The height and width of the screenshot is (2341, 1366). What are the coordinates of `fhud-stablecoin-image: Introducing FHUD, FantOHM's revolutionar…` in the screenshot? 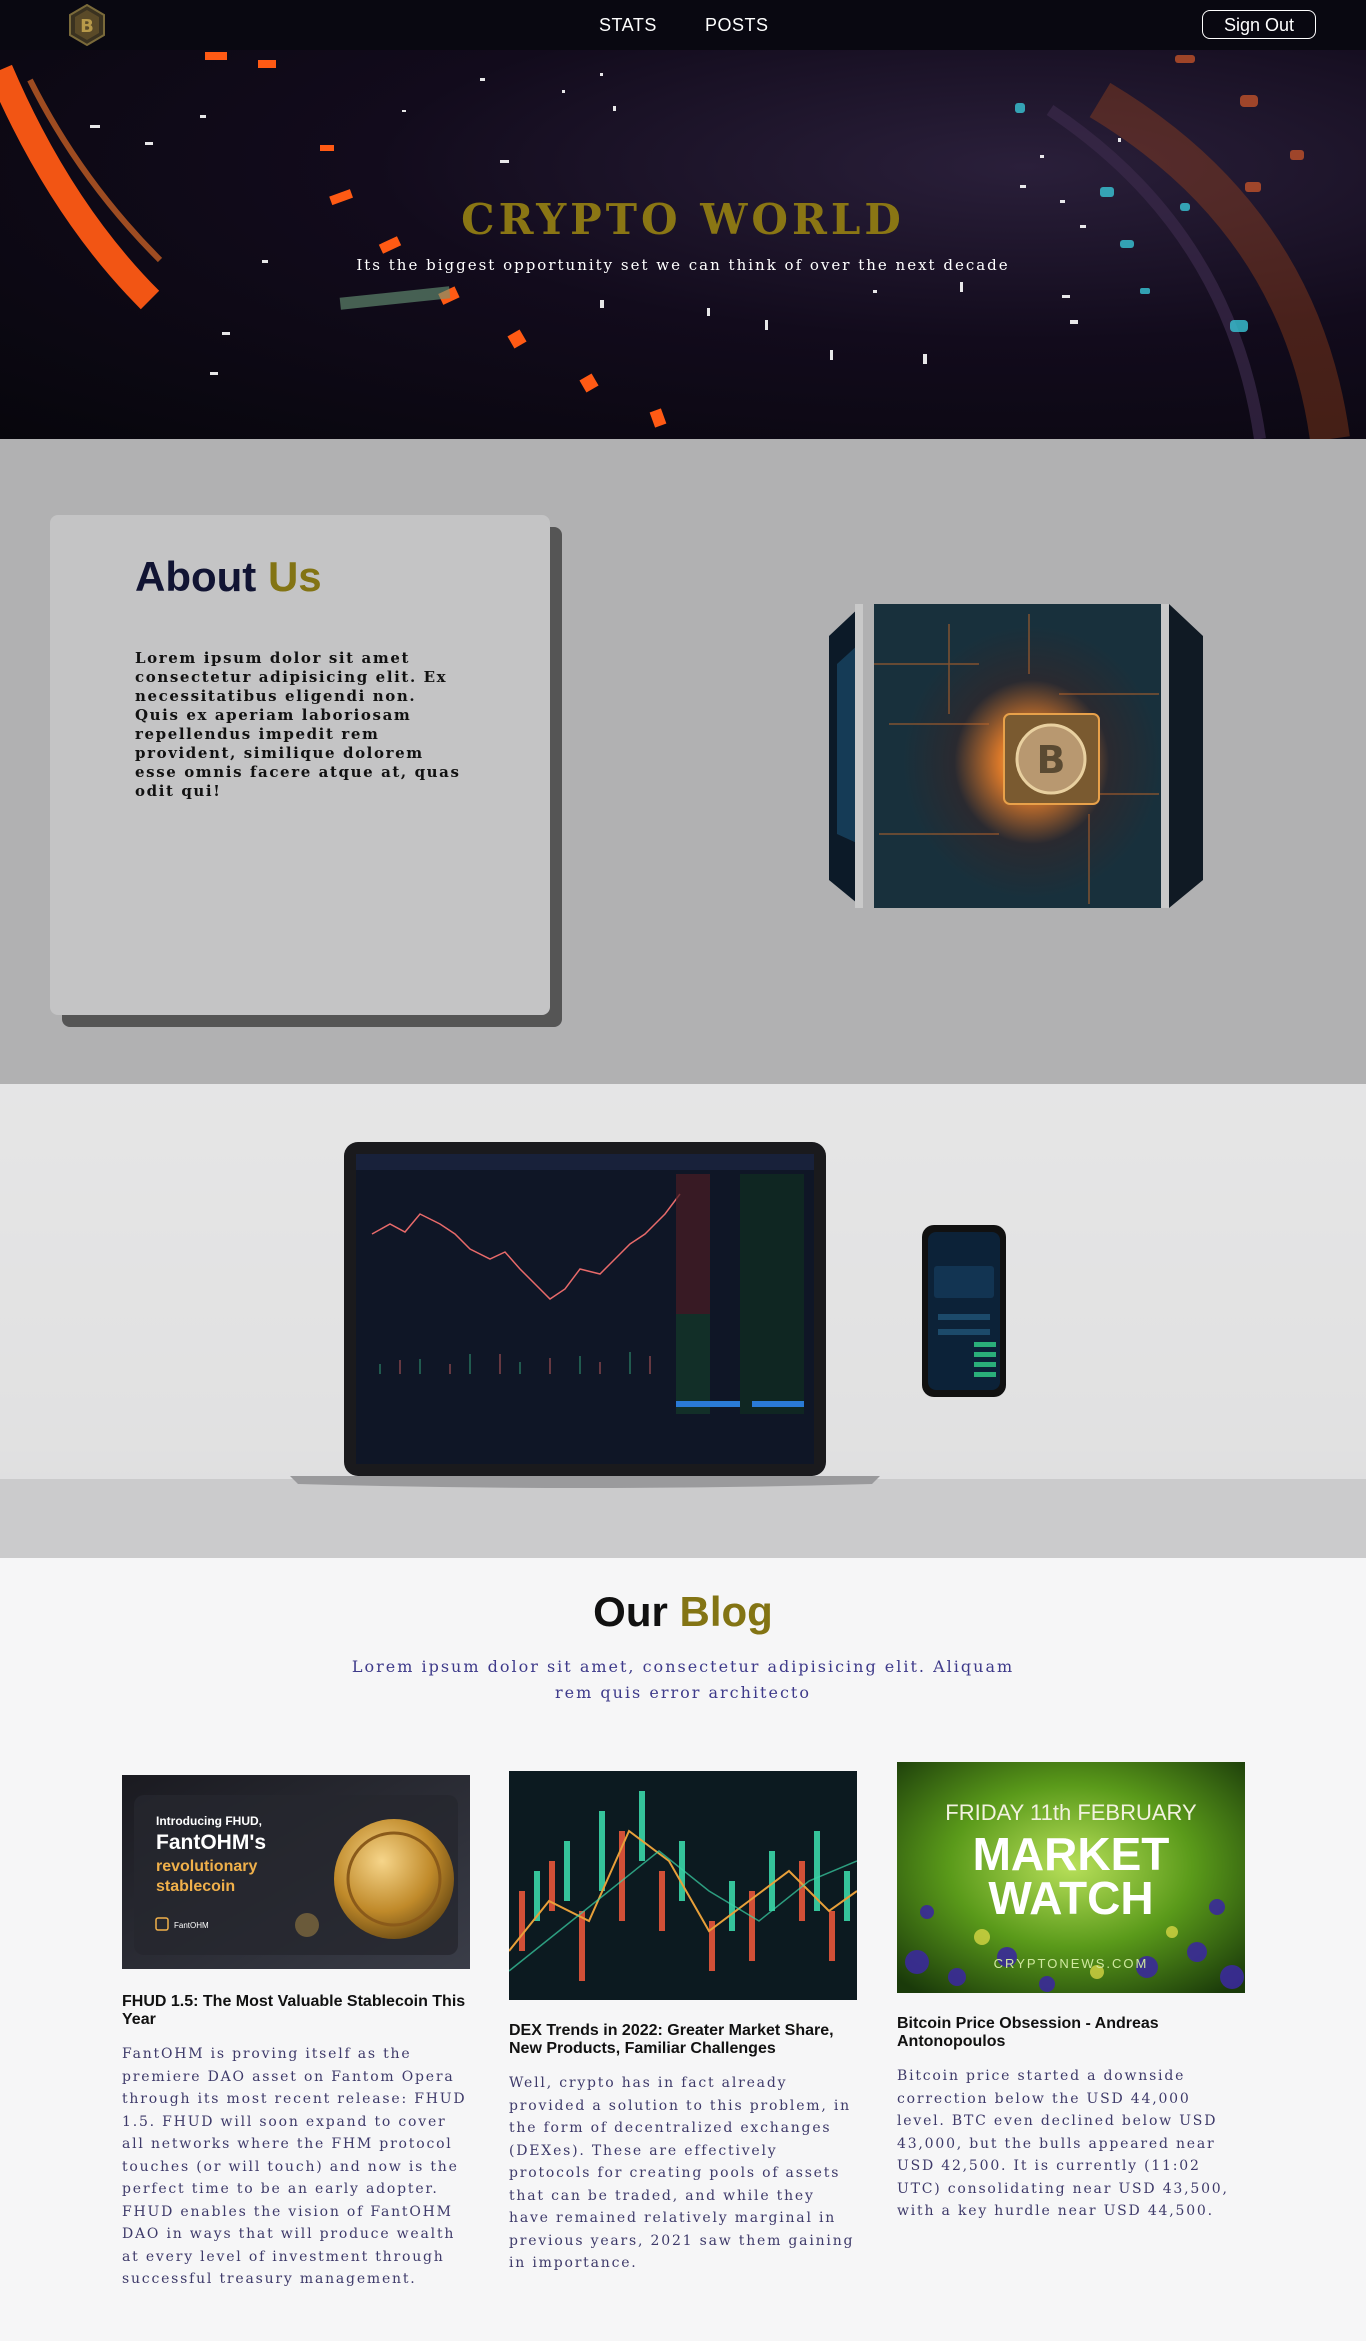 It's located at (296, 1872).